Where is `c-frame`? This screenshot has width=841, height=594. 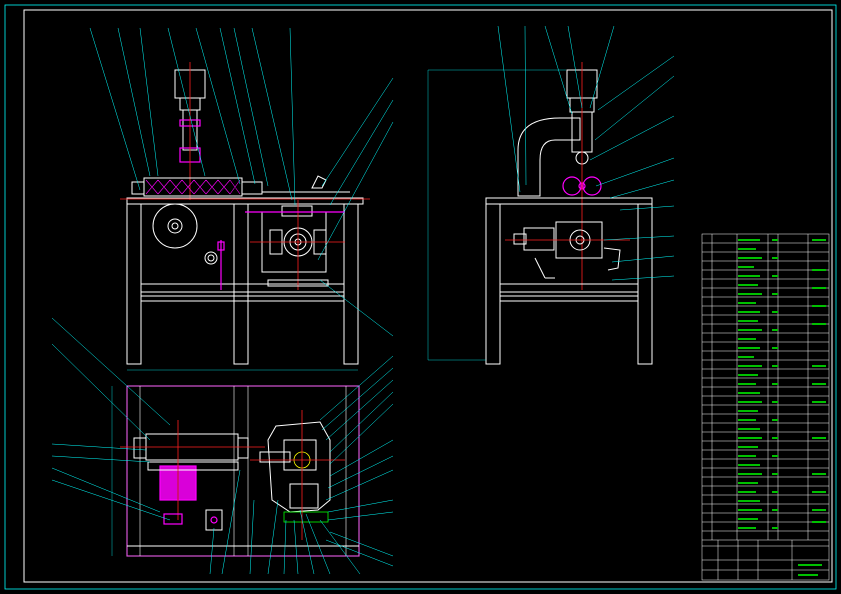
c-frame is located at coordinates (549, 157).